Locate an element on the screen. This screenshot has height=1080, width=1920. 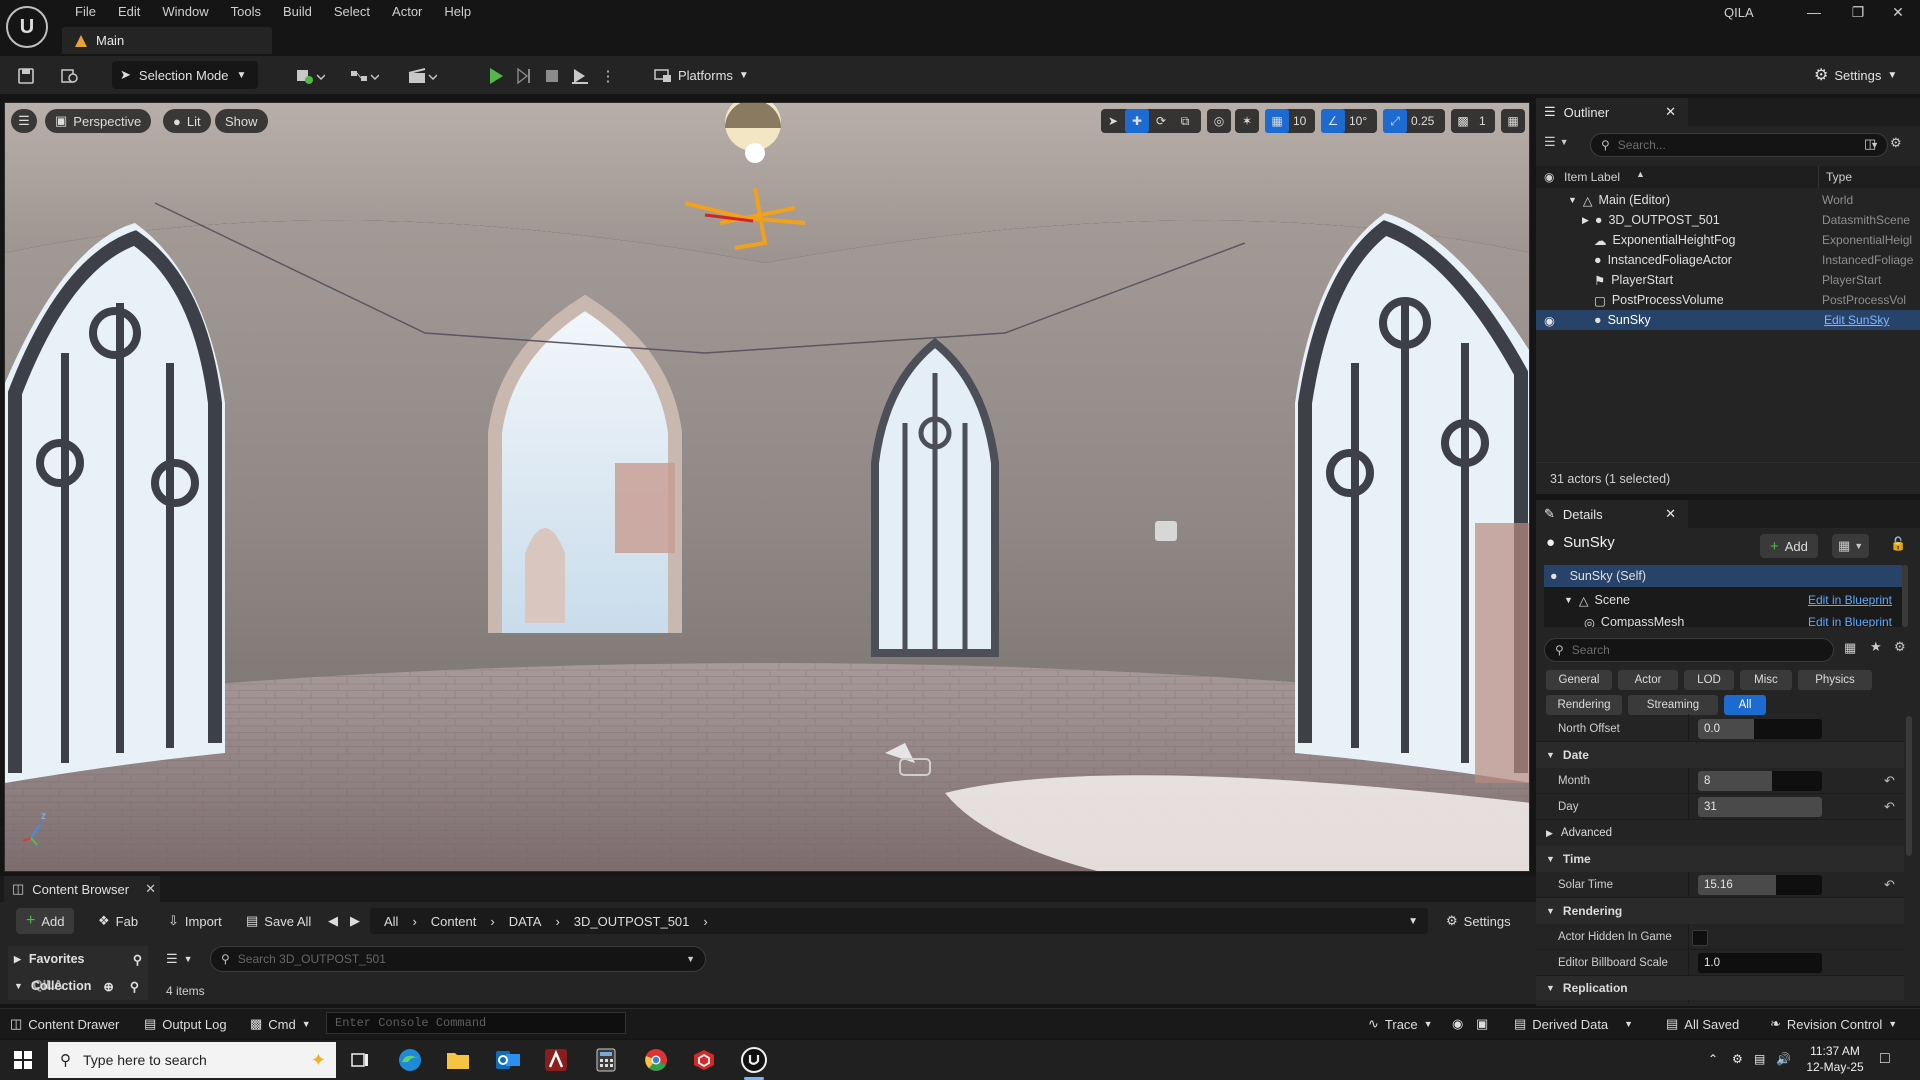
cmd-dropdown: ▩ Cmd ▼ is located at coordinates (280, 1024).